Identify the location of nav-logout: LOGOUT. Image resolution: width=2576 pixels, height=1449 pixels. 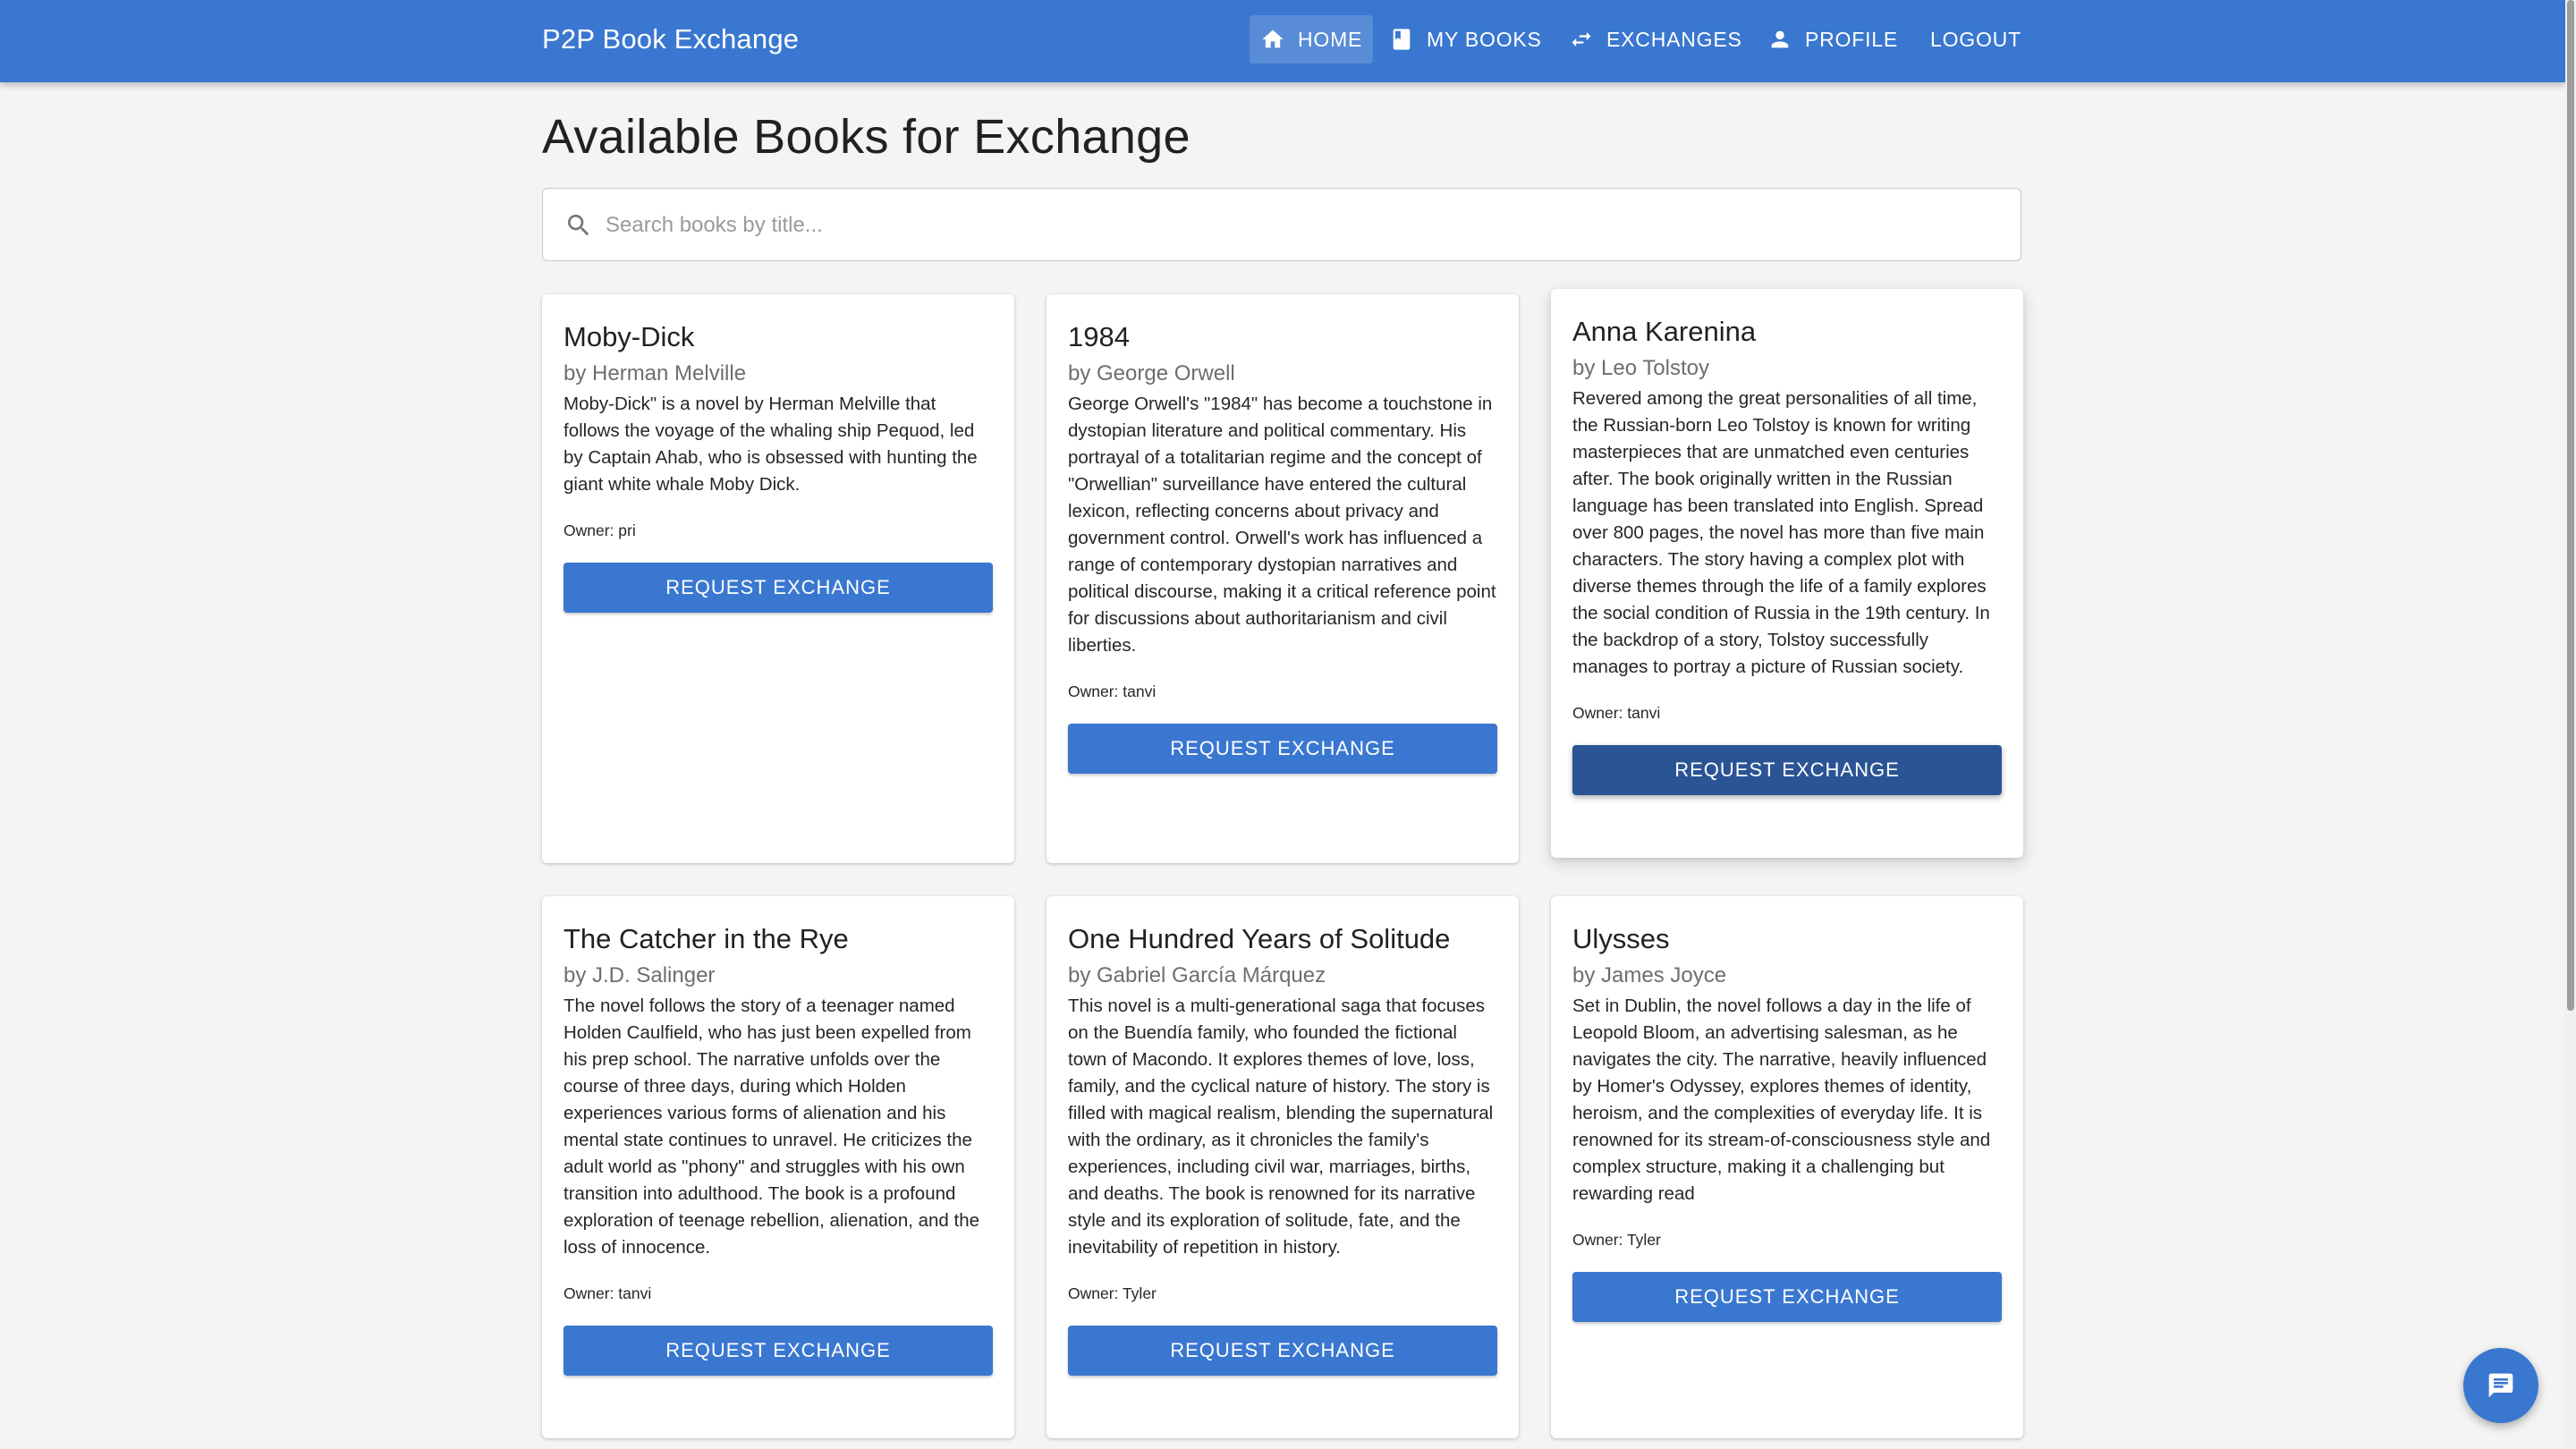
(1975, 39).